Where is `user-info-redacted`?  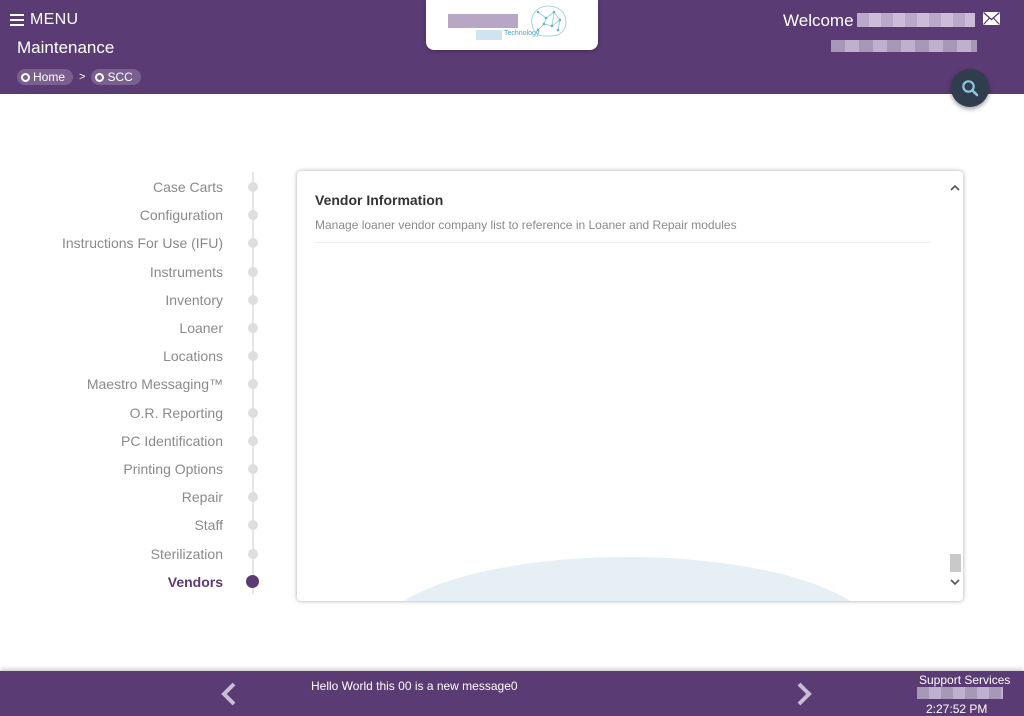
user-info-redacted is located at coordinates (904, 46).